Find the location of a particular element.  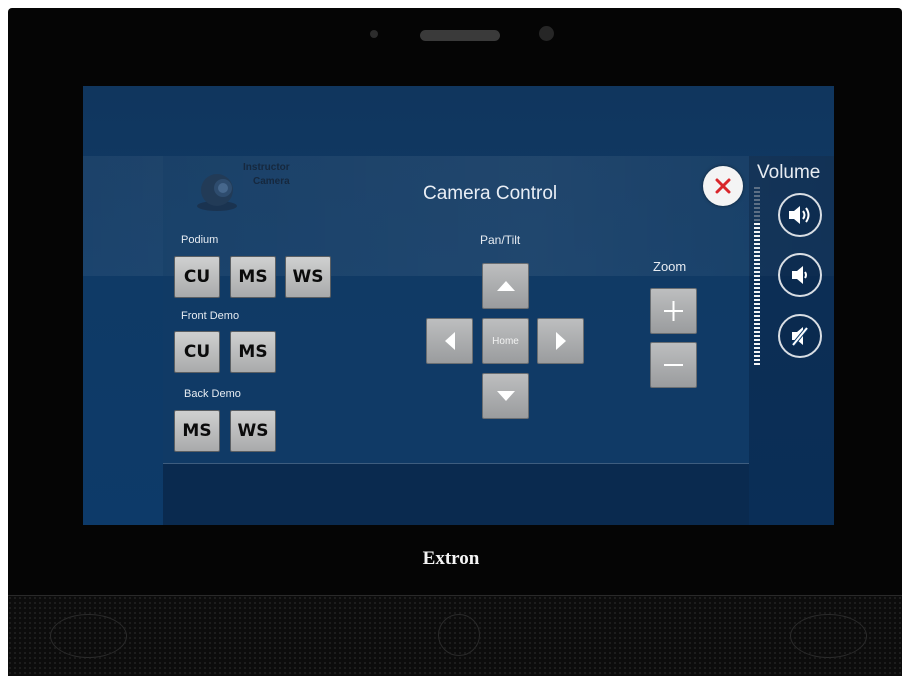

tilt-up-button is located at coordinates (505, 286).